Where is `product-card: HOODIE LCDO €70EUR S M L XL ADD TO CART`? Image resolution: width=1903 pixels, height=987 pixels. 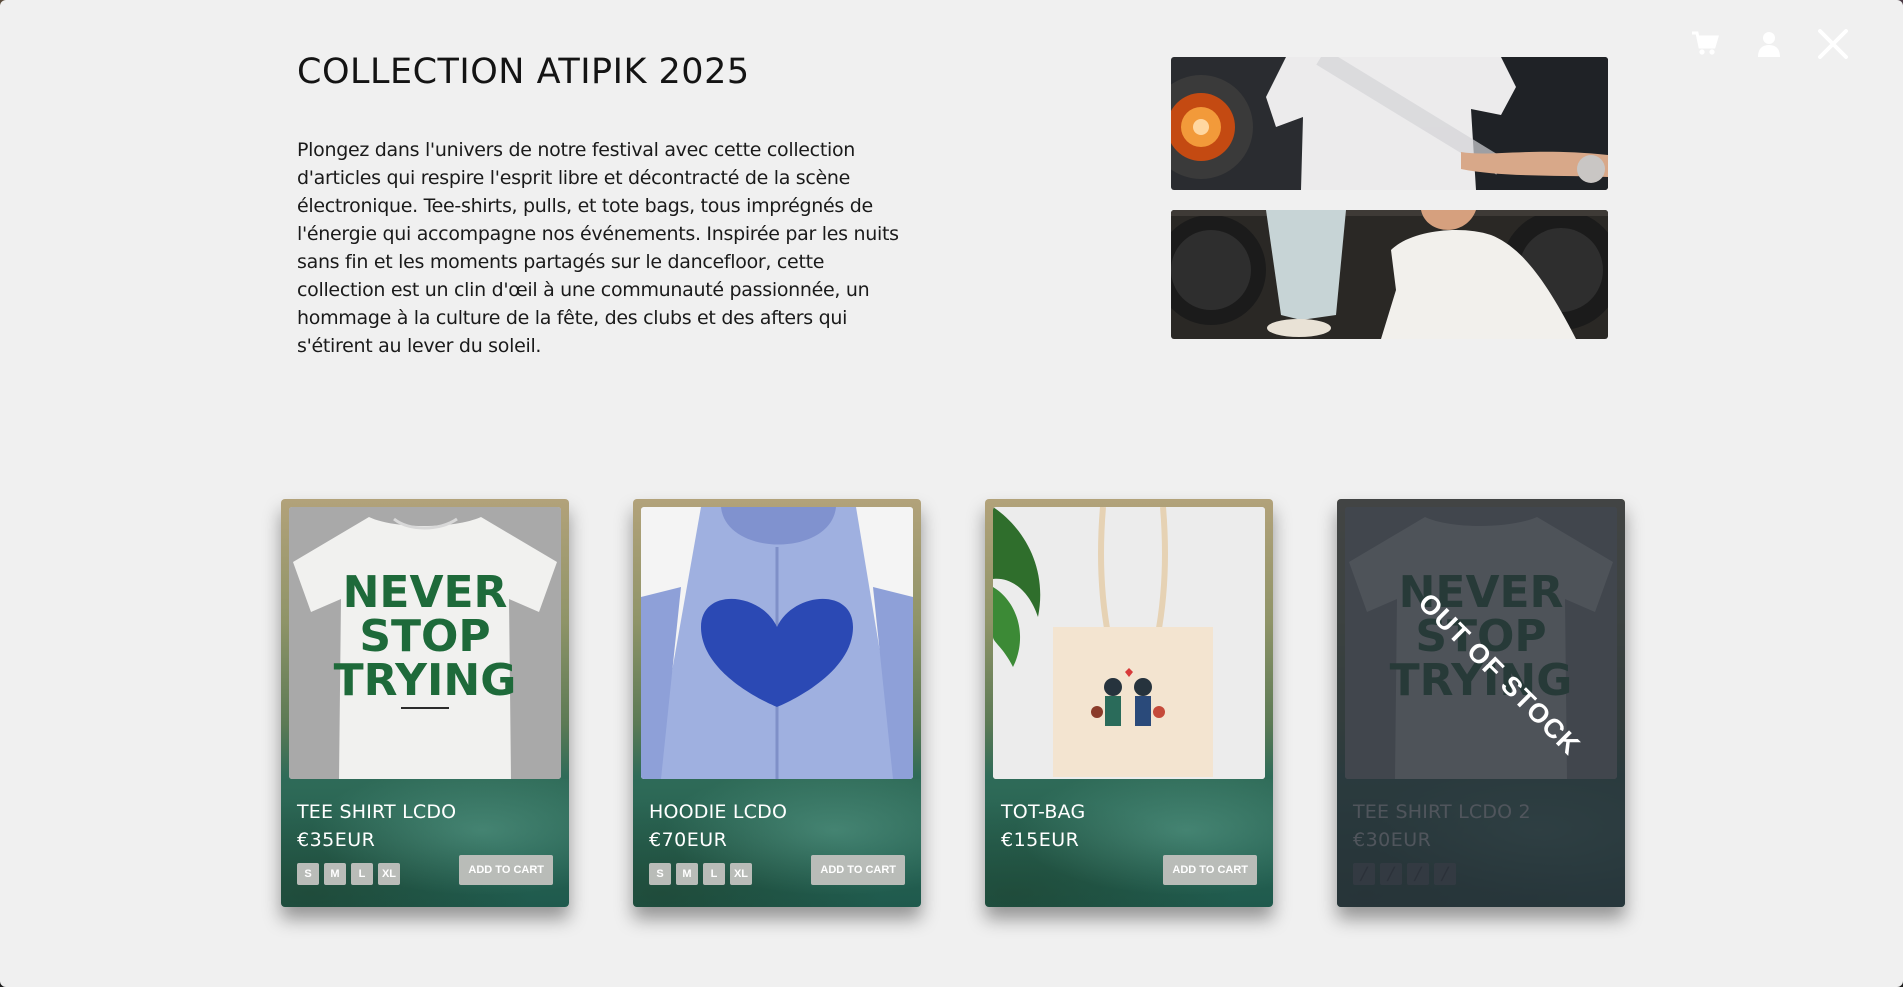 product-card: HOODIE LCDO €70EUR S M L XL ADD TO CART is located at coordinates (777, 703).